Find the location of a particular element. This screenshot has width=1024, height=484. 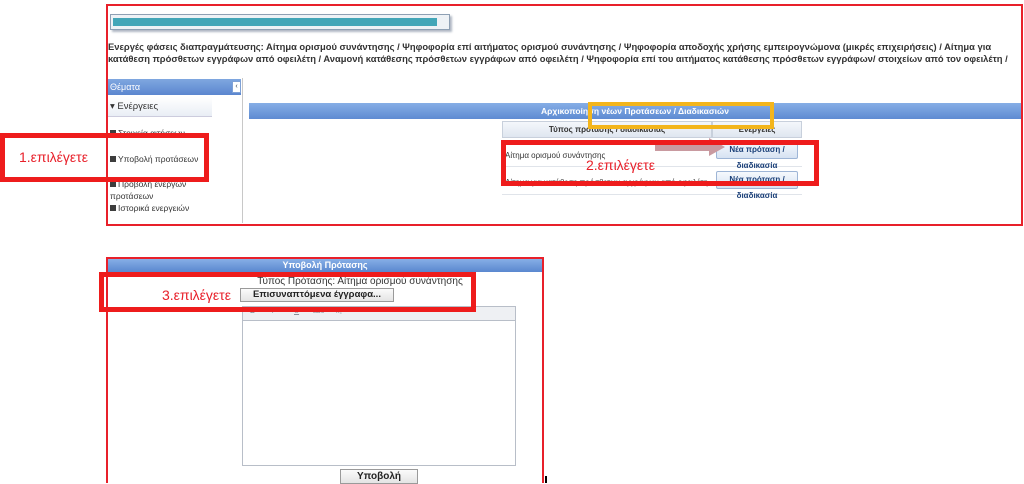

step2-highlight-box is located at coordinates (660, 163).